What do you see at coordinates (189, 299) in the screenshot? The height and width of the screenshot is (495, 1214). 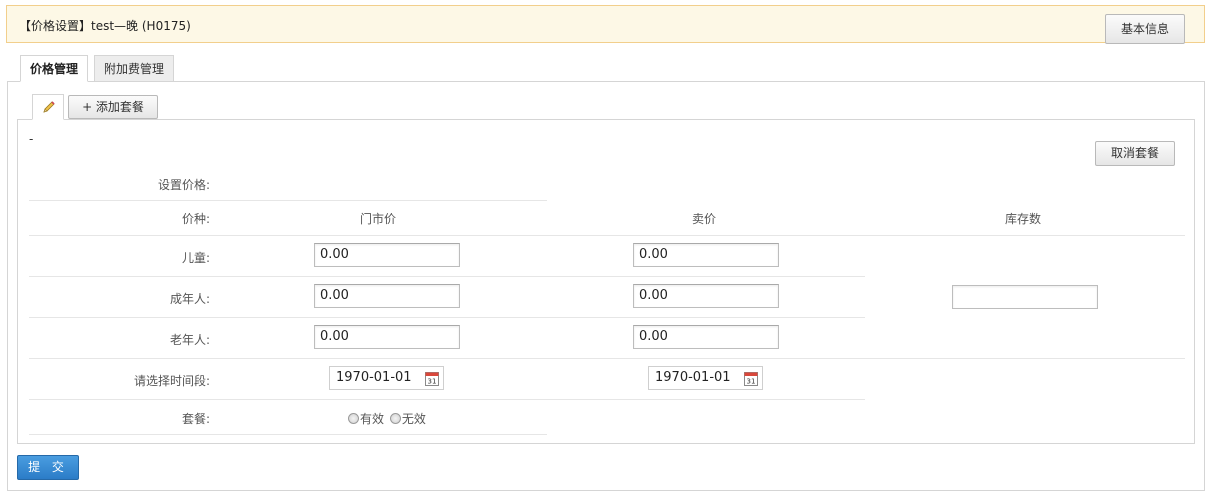 I see `row-label-adult: 成年人:` at bounding box center [189, 299].